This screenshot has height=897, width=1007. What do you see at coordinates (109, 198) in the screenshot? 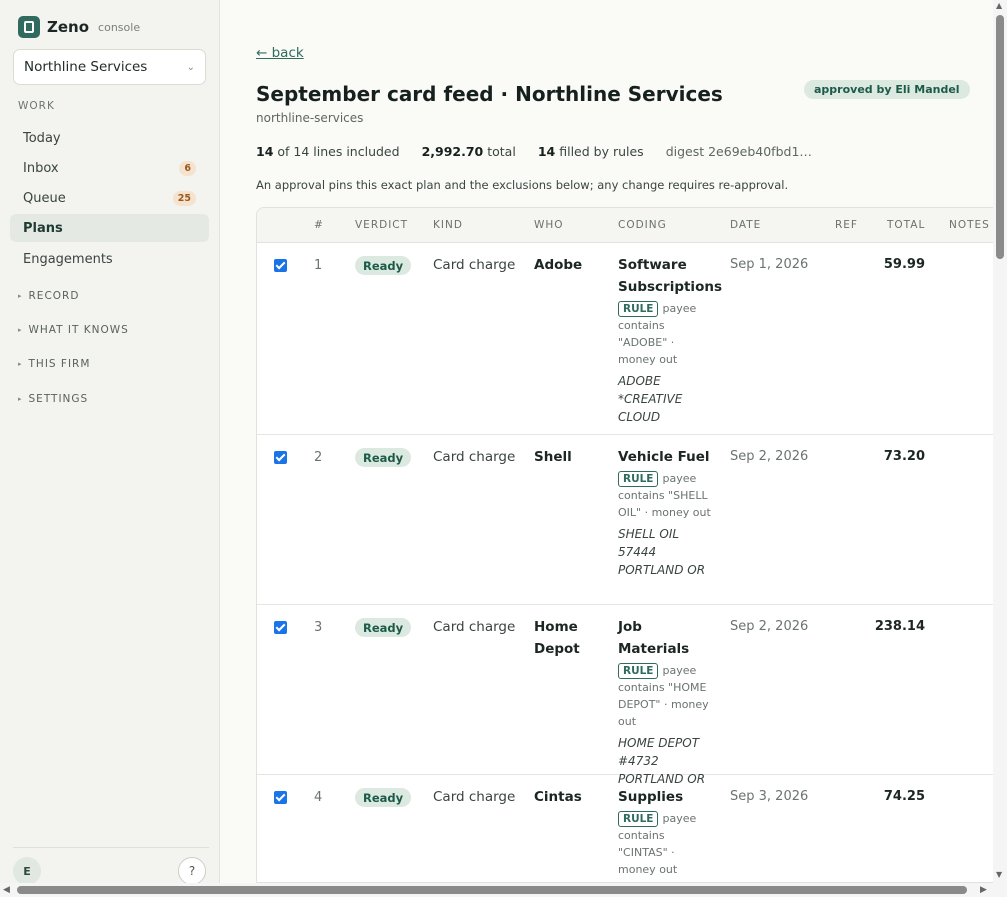
I see `sidebar-item-queue: Queue 25` at bounding box center [109, 198].